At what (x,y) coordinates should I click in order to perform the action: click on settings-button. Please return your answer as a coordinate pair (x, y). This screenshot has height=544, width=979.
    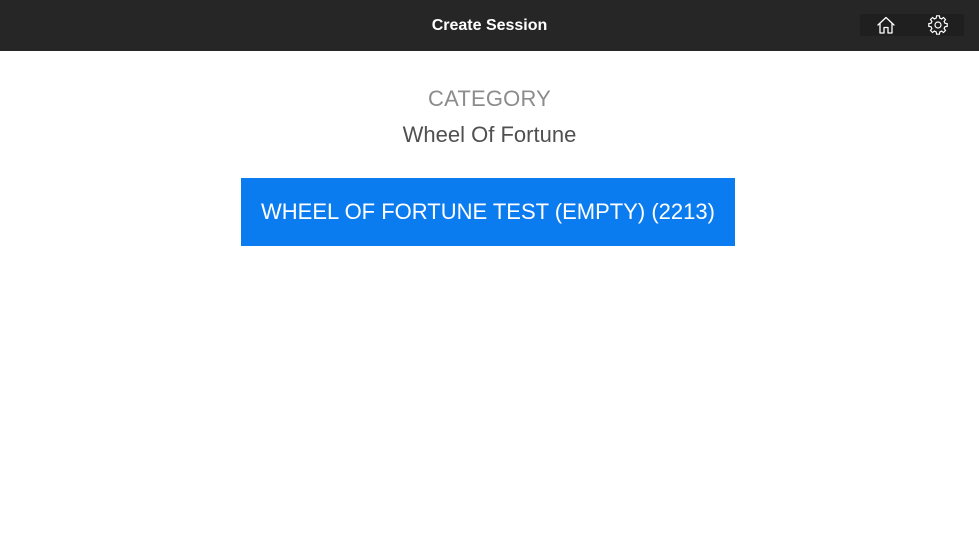
    Looking at the image, I should click on (938, 25).